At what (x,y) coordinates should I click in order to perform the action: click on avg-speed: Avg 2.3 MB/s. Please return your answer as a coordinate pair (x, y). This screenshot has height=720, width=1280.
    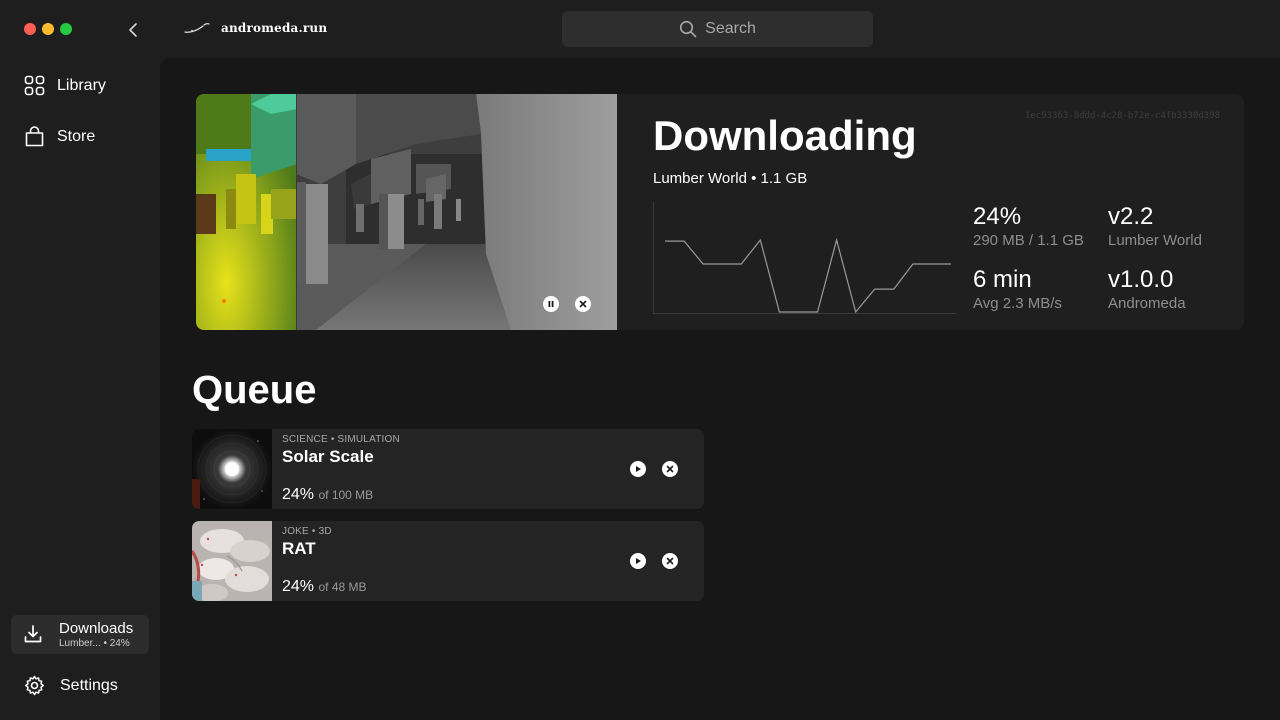
    Looking at the image, I should click on (1017, 303).